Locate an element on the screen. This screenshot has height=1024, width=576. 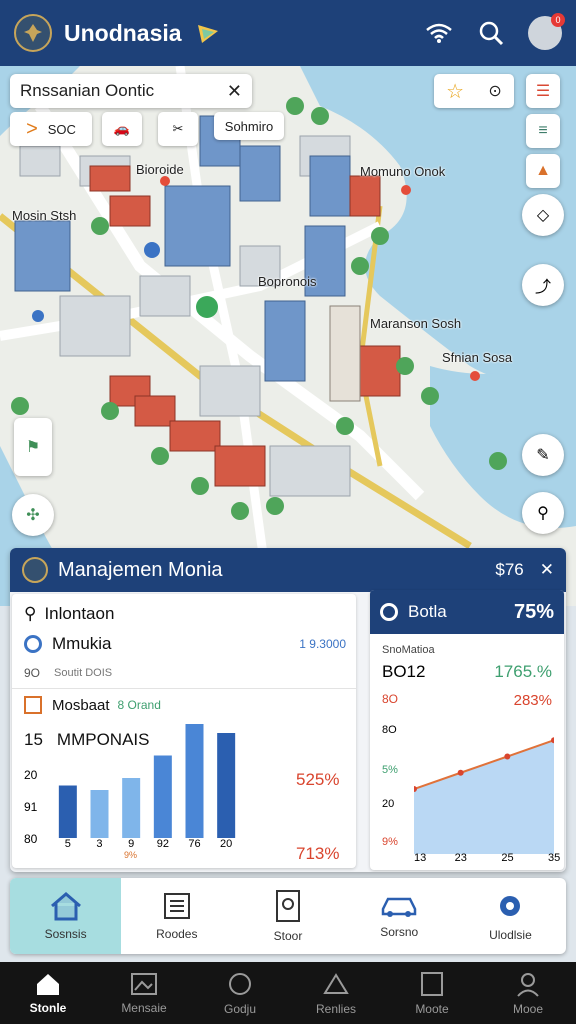
filter-chip: > SOC is located at coordinates (51, 129).